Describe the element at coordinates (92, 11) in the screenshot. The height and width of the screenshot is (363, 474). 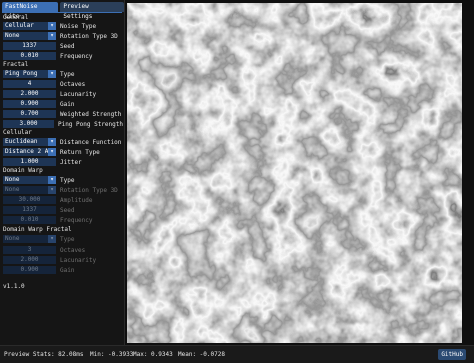
I see `tab-preview-settings: Preview Settings` at that location.